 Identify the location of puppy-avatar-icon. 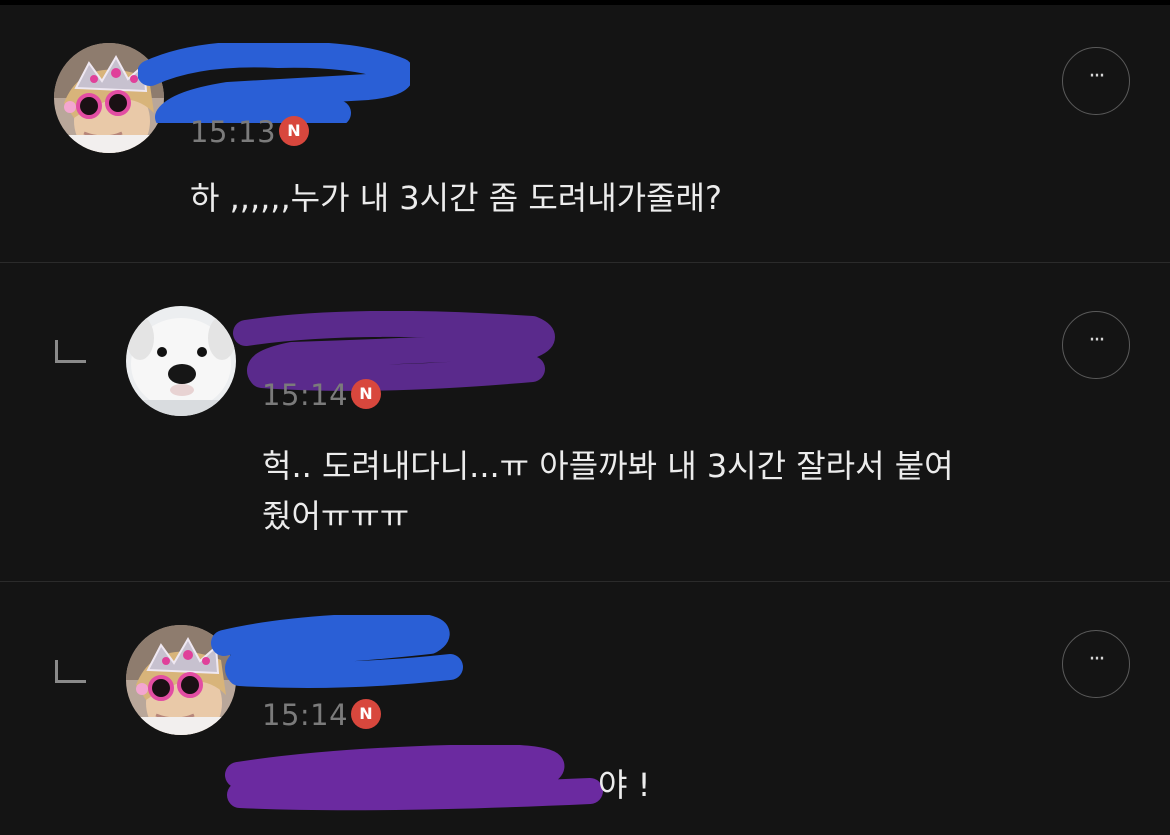
(181, 361).